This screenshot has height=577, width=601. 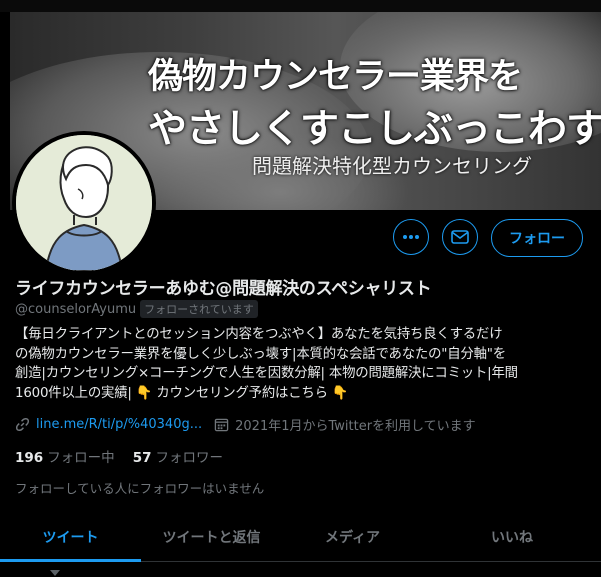 I want to click on followers-count: 57 フォロワー, so click(x=178, y=456).